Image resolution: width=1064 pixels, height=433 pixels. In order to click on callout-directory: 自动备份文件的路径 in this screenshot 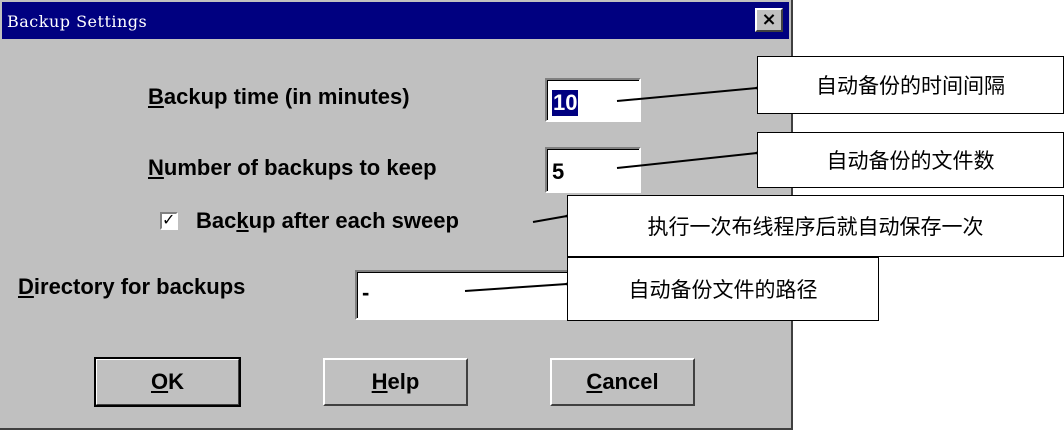, I will do `click(723, 289)`.